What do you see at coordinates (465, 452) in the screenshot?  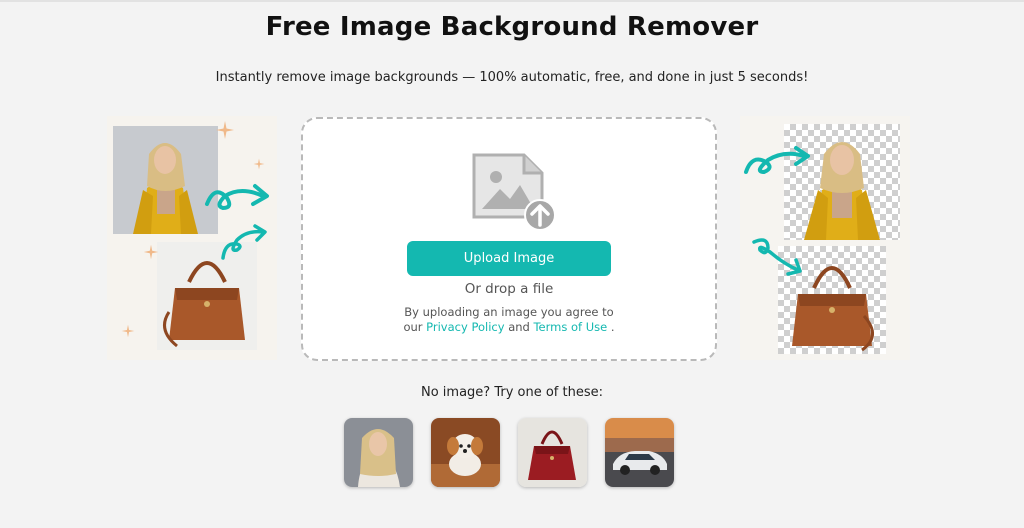 I see `sample-puppy` at bounding box center [465, 452].